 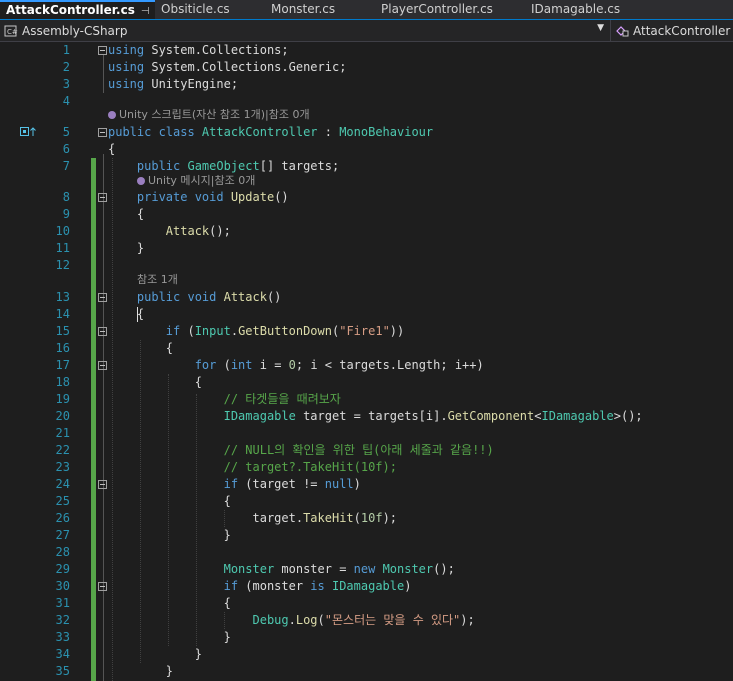 What do you see at coordinates (299, 166) in the screenshot?
I see `code-token: [] targets;` at bounding box center [299, 166].